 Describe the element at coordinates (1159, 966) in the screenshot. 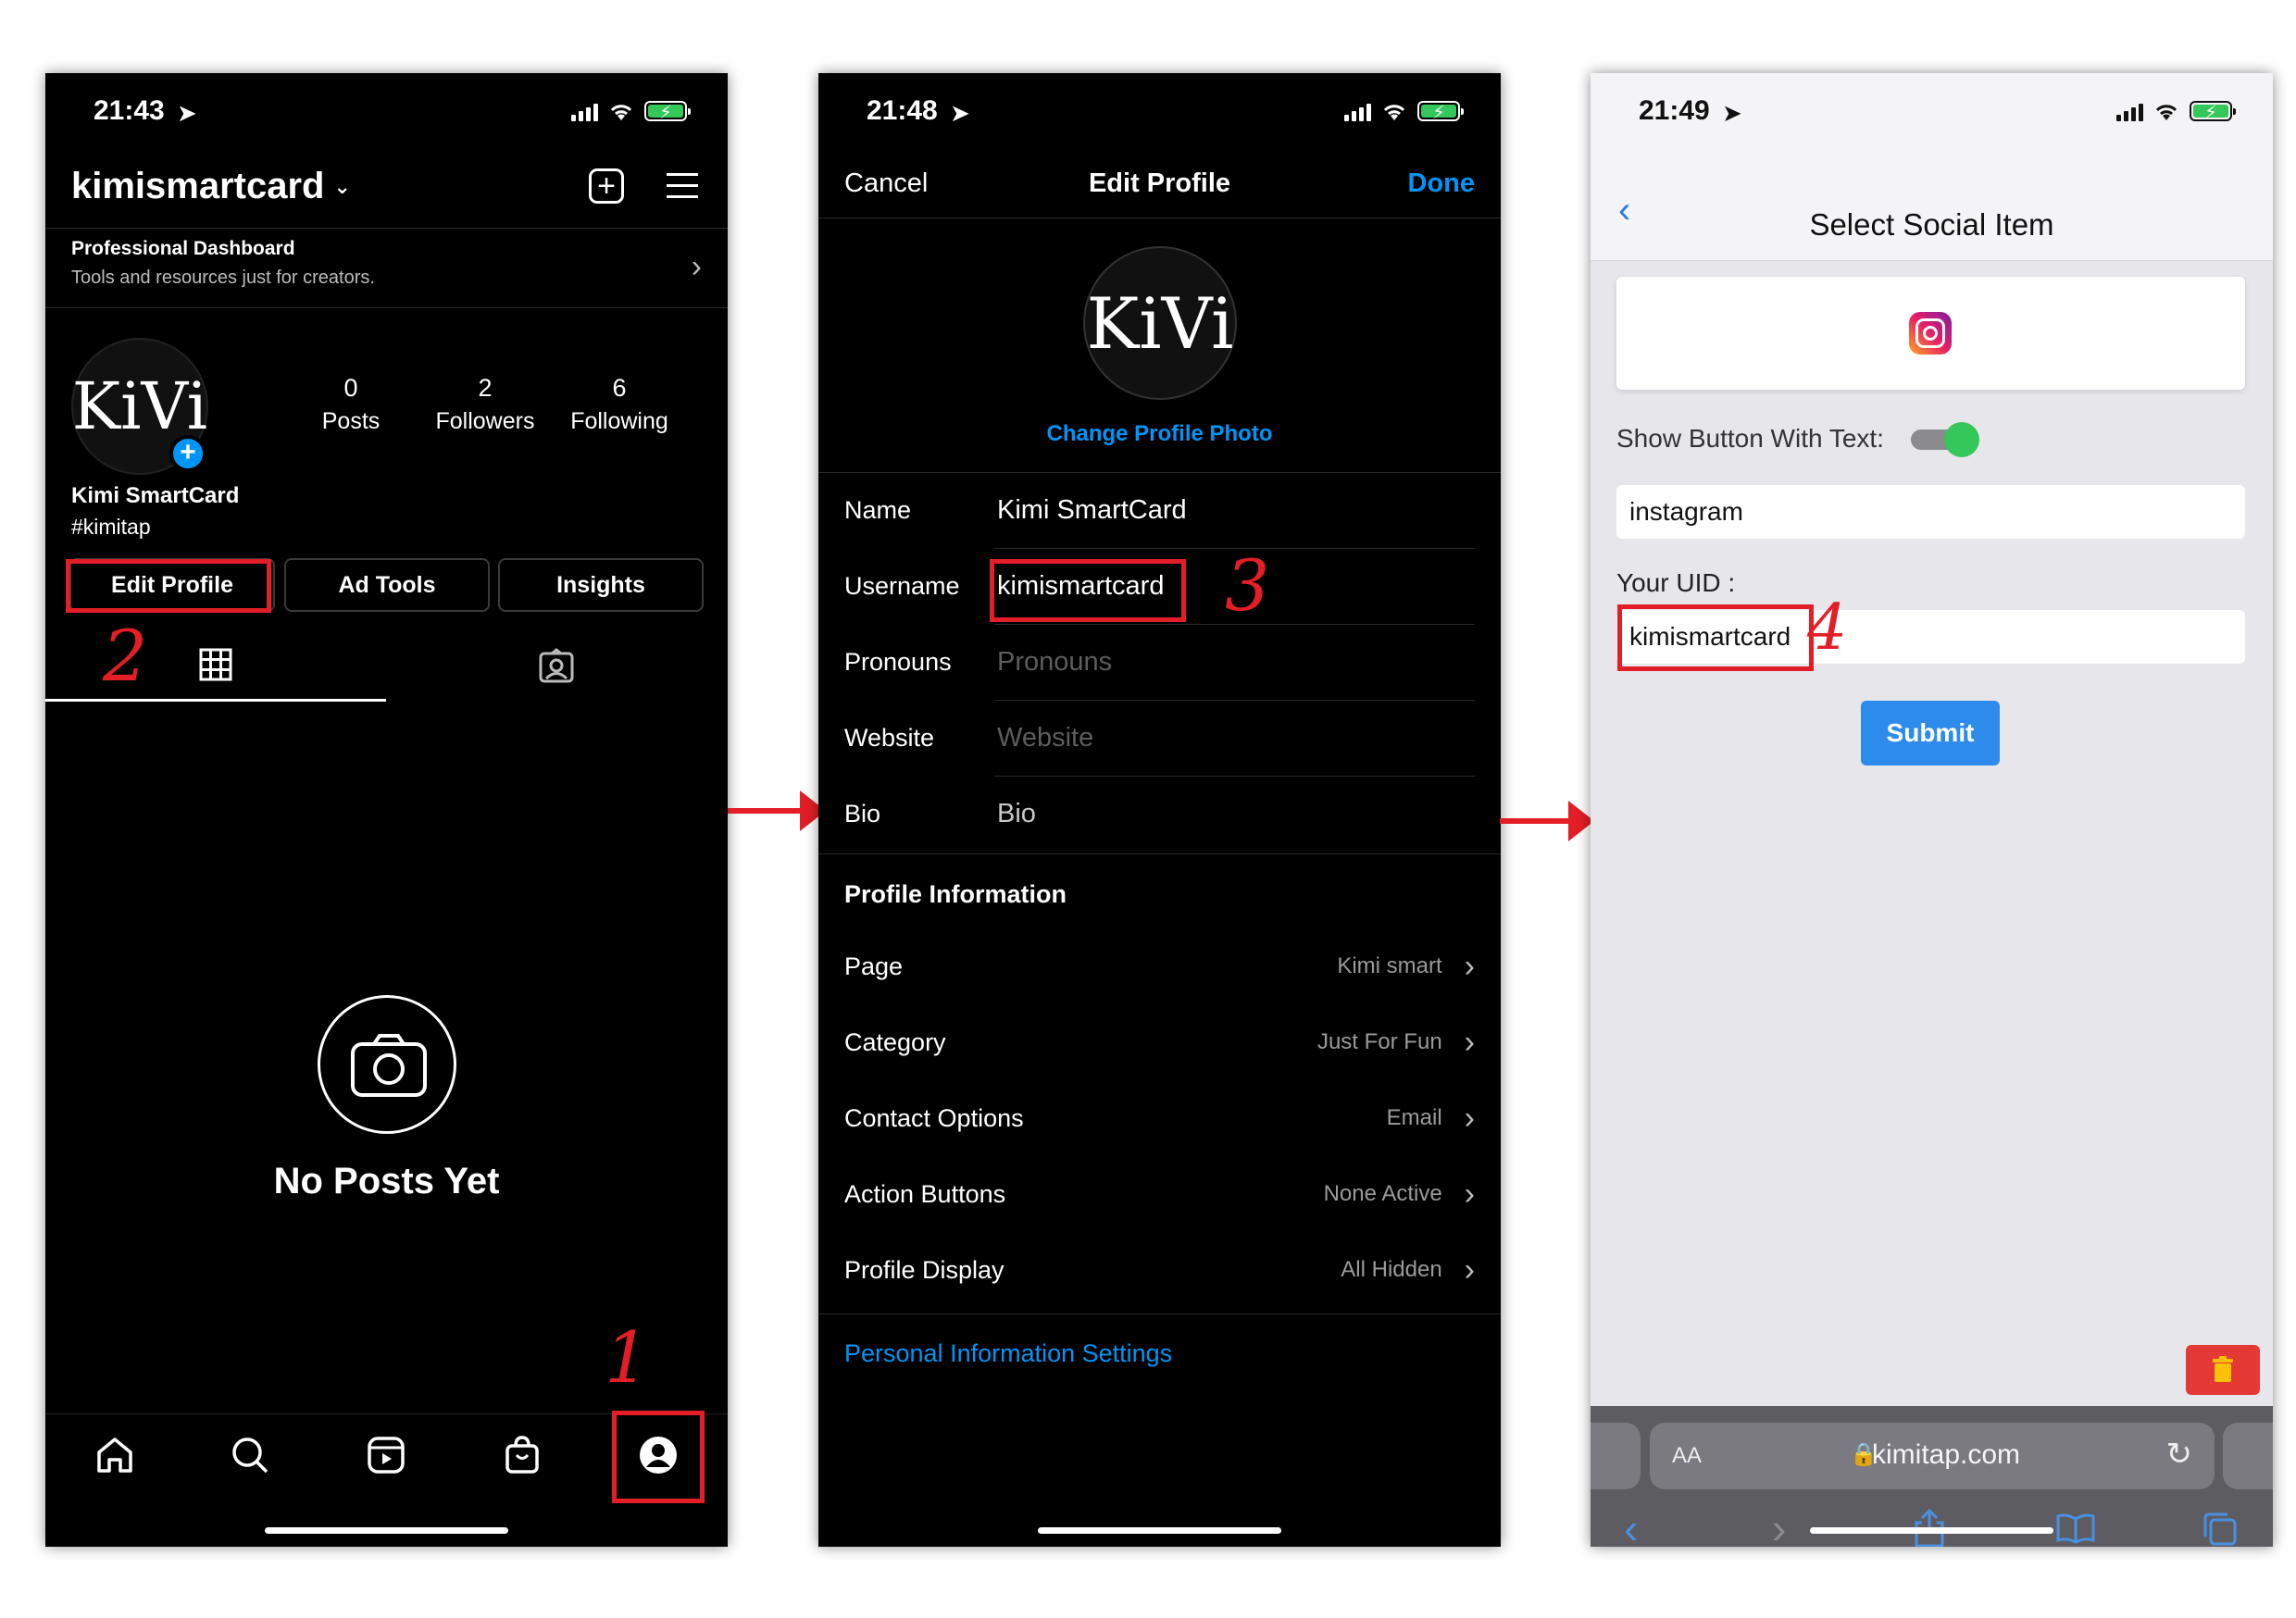

I see `row-page: Page Kimi smart ›` at that location.